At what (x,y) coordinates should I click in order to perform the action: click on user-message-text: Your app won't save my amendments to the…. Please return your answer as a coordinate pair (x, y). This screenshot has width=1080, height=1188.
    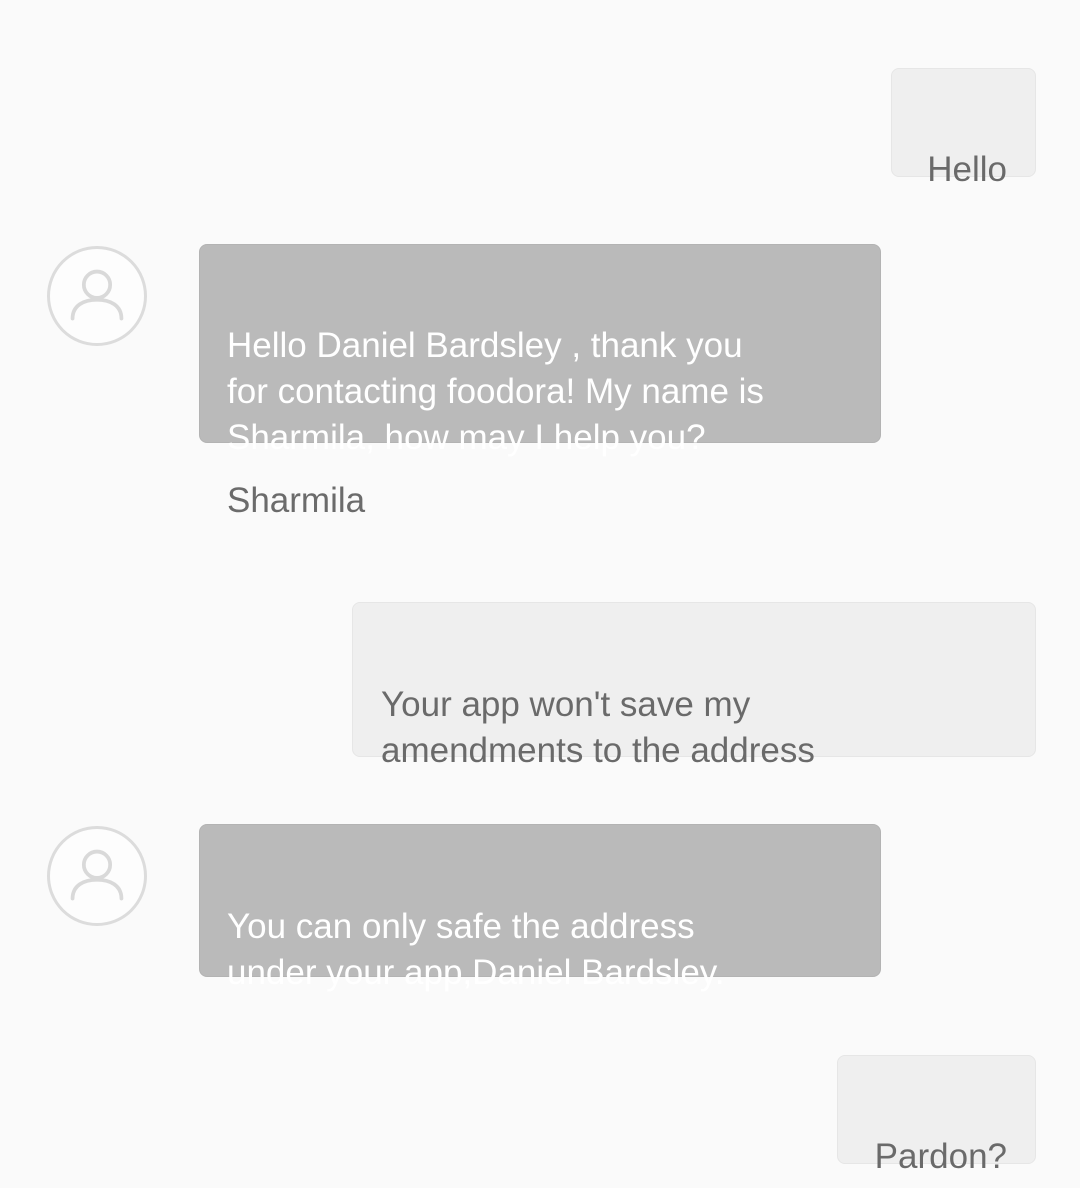
    Looking at the image, I should click on (598, 727).